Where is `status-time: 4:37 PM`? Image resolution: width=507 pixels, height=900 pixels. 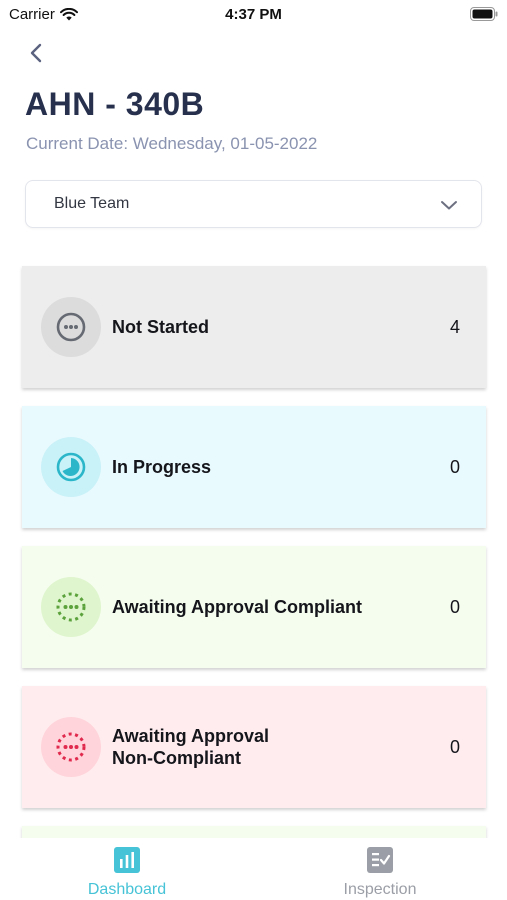
status-time: 4:37 PM is located at coordinates (253, 14).